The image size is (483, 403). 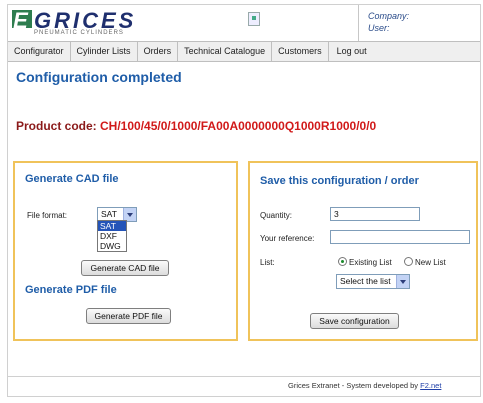 I want to click on list-label: List:, so click(x=267, y=262).